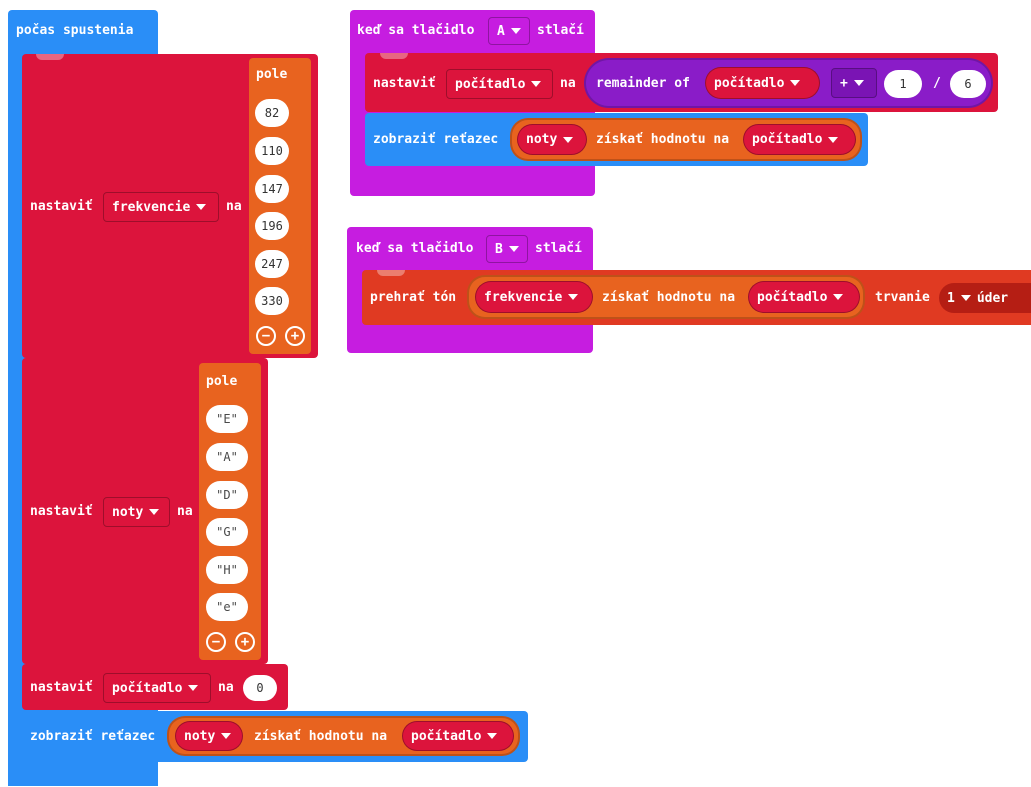  I want to click on freq-array-item: 330, so click(272, 301).